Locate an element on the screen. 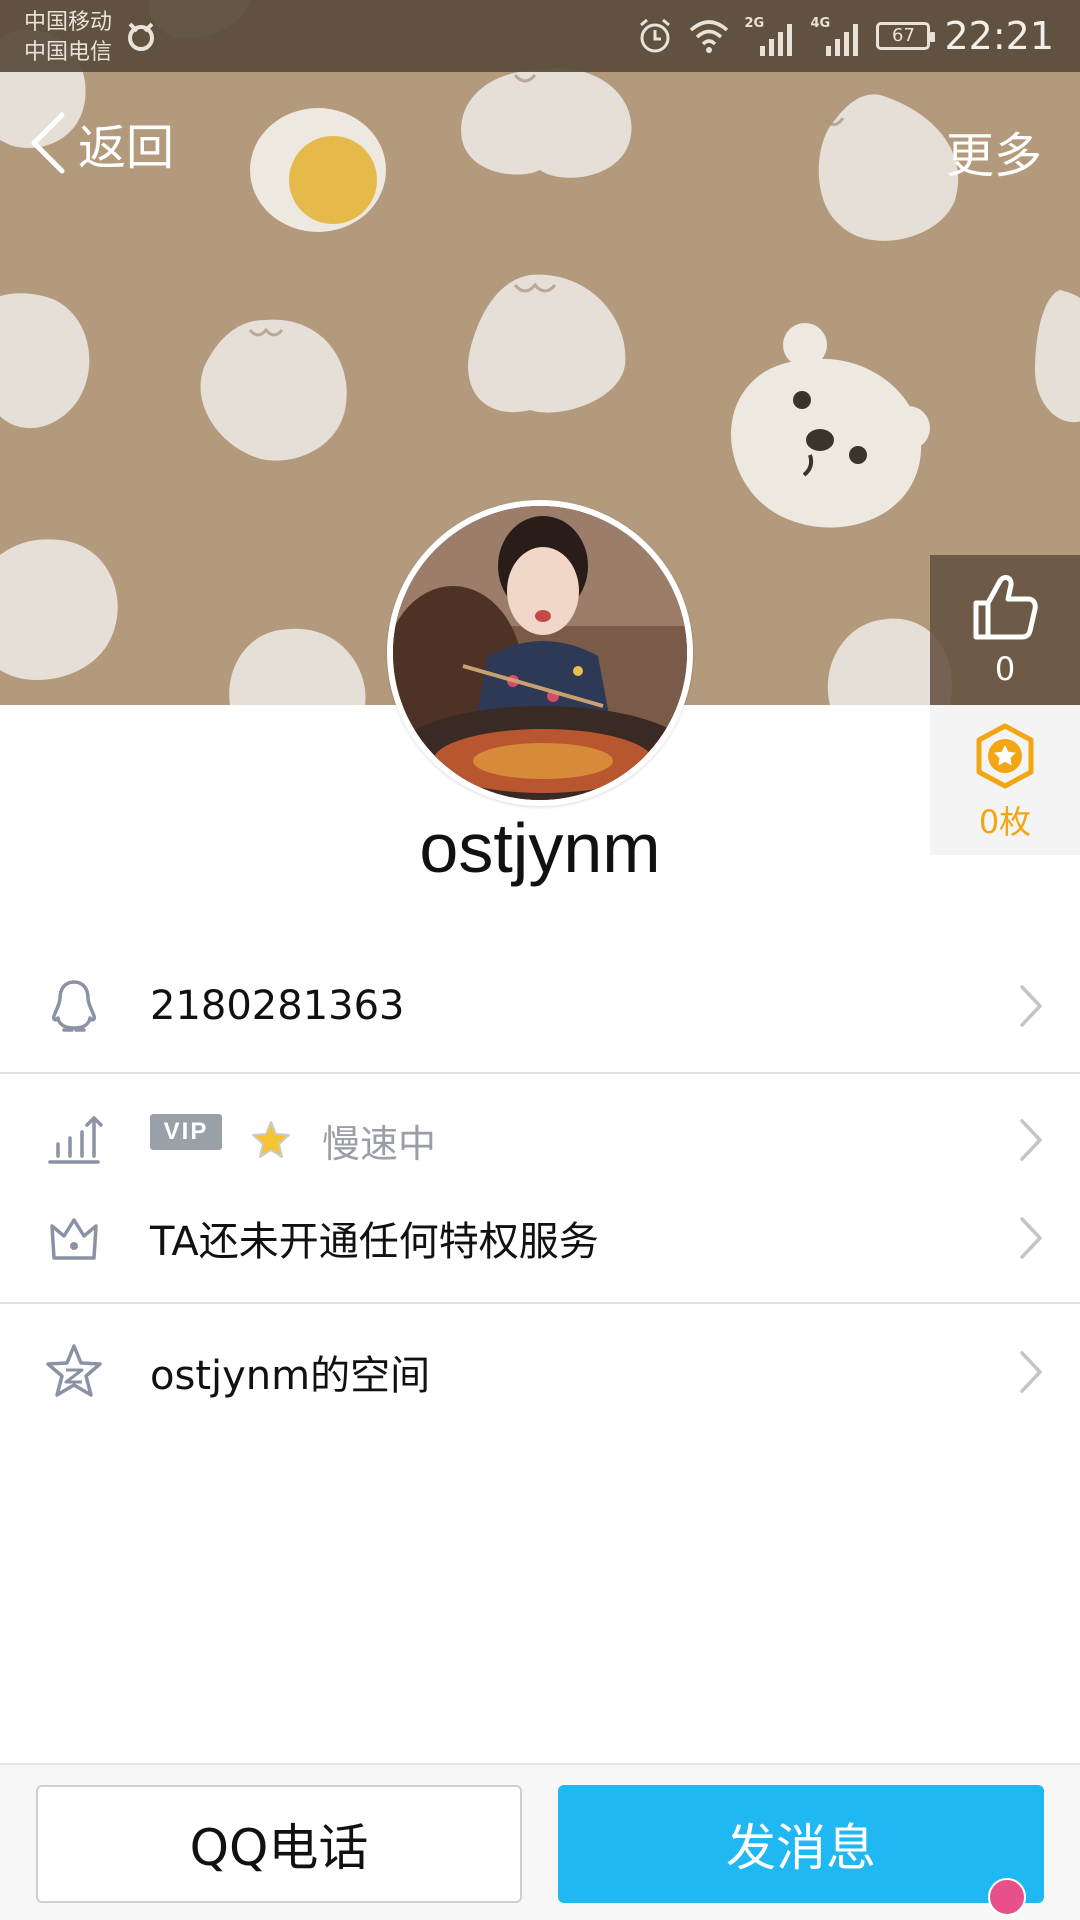 Image resolution: width=1080 pixels, height=1920 pixels. vip-badge: VIP is located at coordinates (186, 1132).